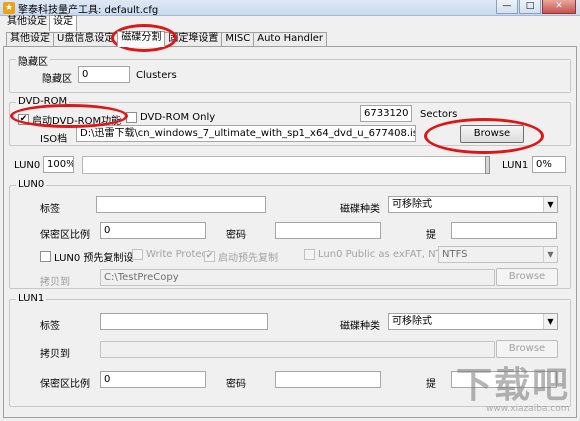 The image size is (580, 421). What do you see at coordinates (55, 282) in the screenshot?
I see `lun0-copy-to-label: 拷贝到` at bounding box center [55, 282].